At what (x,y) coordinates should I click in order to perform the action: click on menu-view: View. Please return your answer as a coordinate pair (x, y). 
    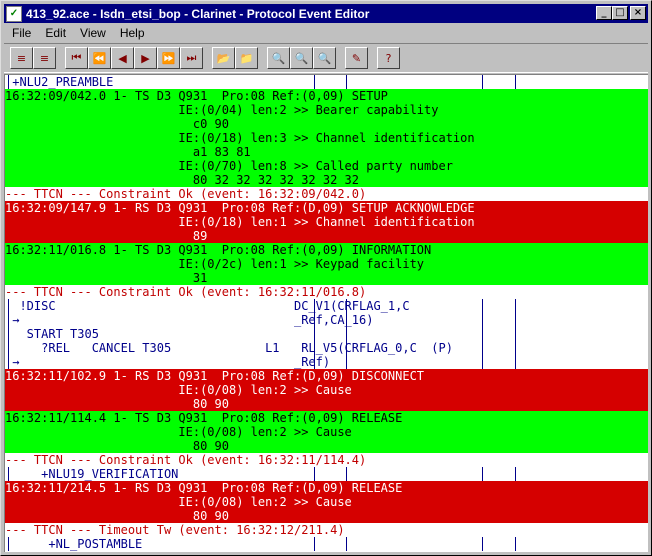
    Looking at the image, I should click on (92, 33).